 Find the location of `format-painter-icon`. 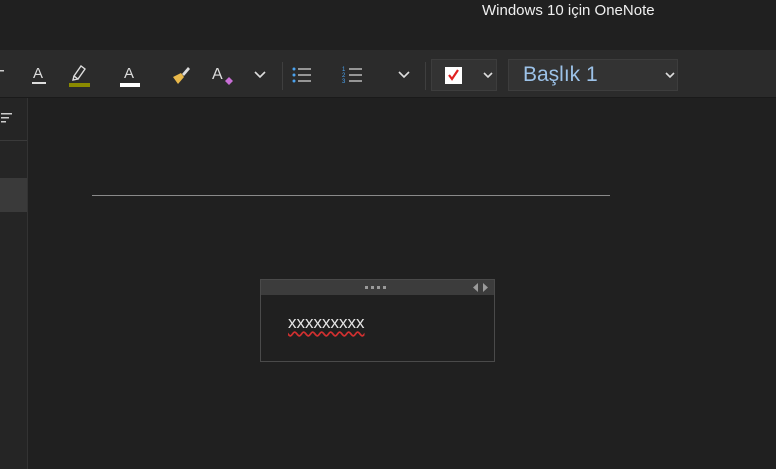

format-painter-icon is located at coordinates (181, 75).